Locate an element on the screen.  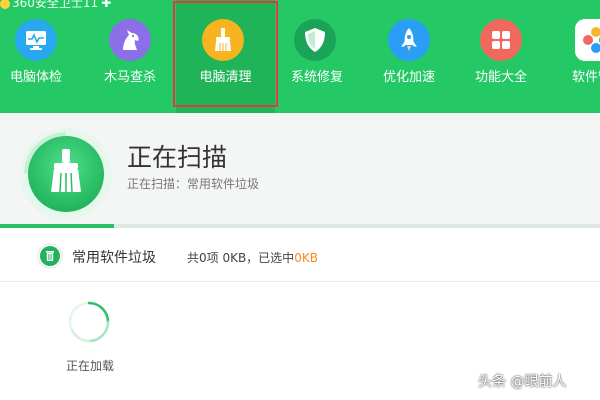
shield-icon is located at coordinates (315, 40).